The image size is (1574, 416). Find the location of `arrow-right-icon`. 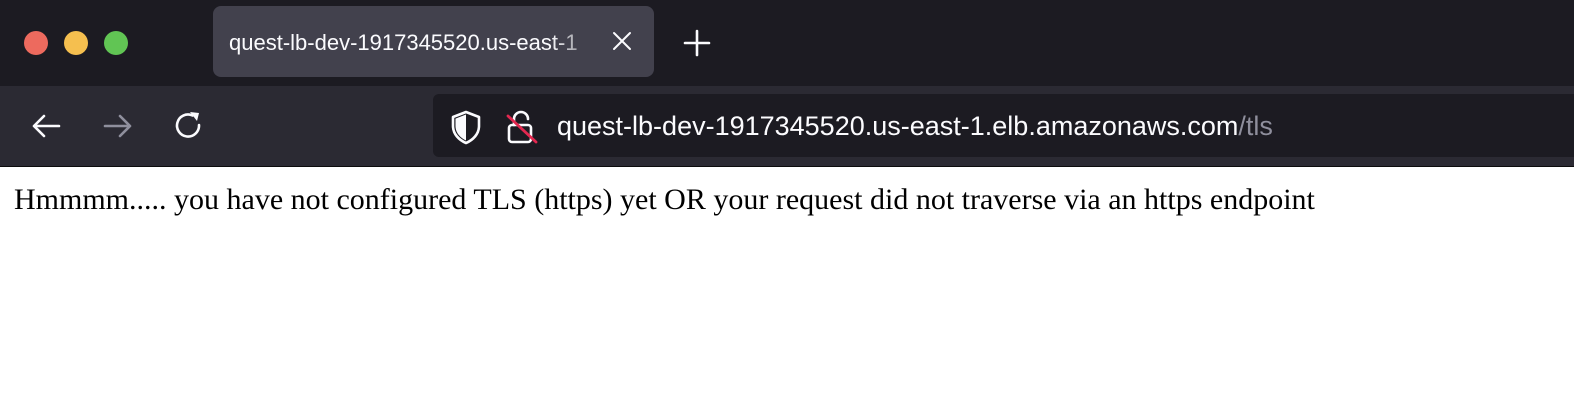

arrow-right-icon is located at coordinates (117, 126).